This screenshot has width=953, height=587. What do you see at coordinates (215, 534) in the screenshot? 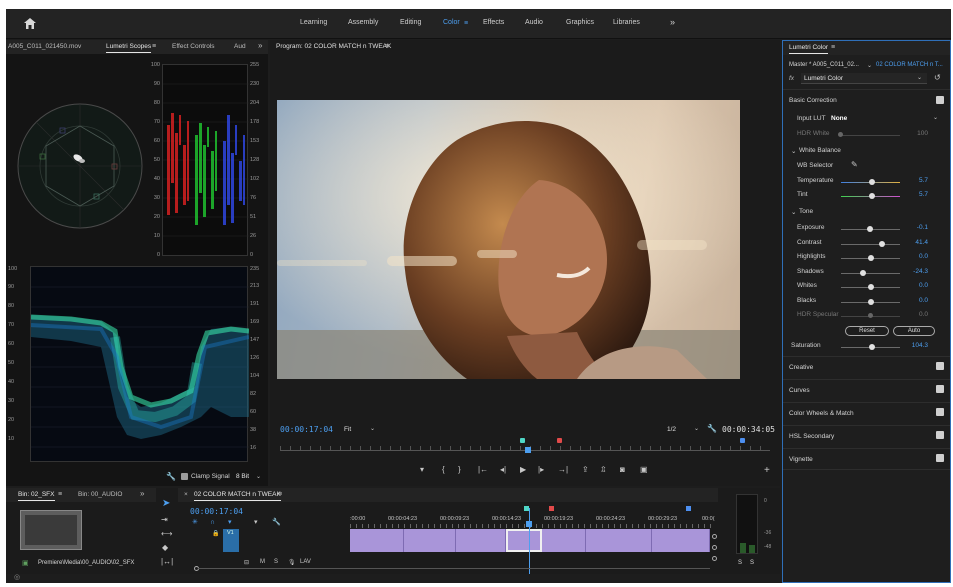
I see `lock-icon: 🔒` at bounding box center [215, 534].